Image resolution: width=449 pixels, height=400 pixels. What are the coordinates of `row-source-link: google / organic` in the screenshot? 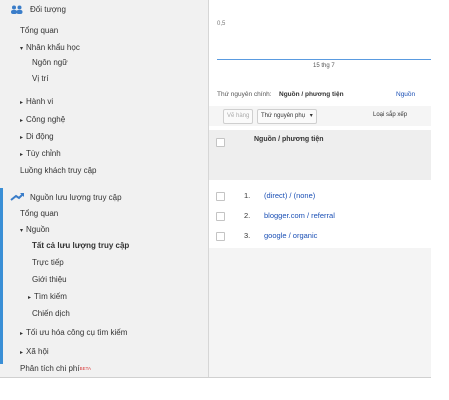 It's located at (290, 236).